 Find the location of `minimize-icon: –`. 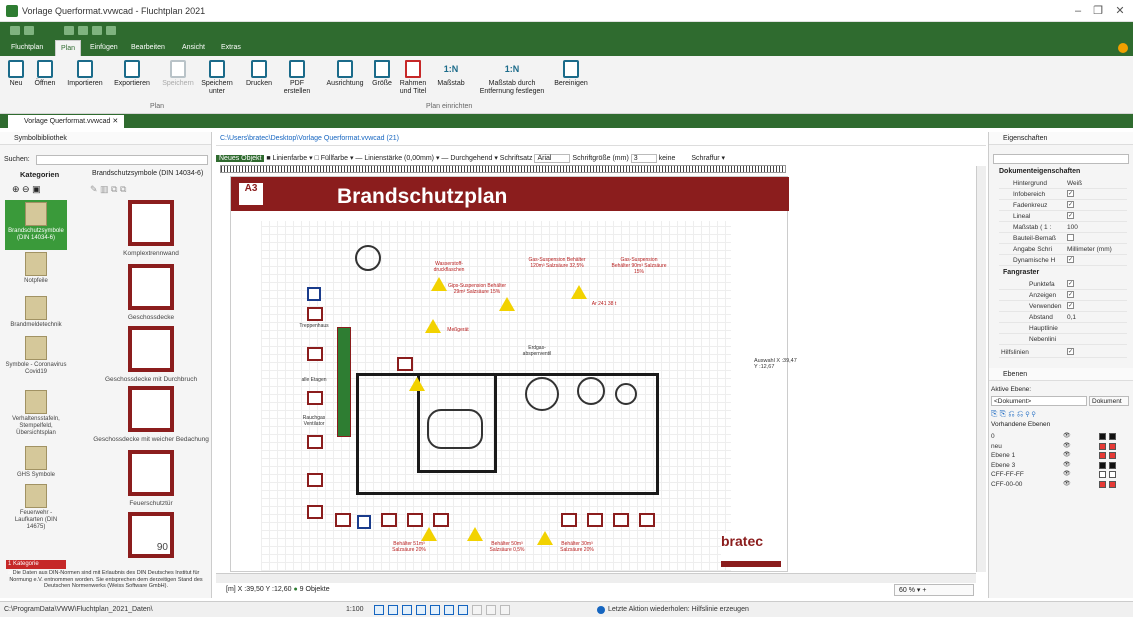

minimize-icon: – is located at coordinates (1078, 11).